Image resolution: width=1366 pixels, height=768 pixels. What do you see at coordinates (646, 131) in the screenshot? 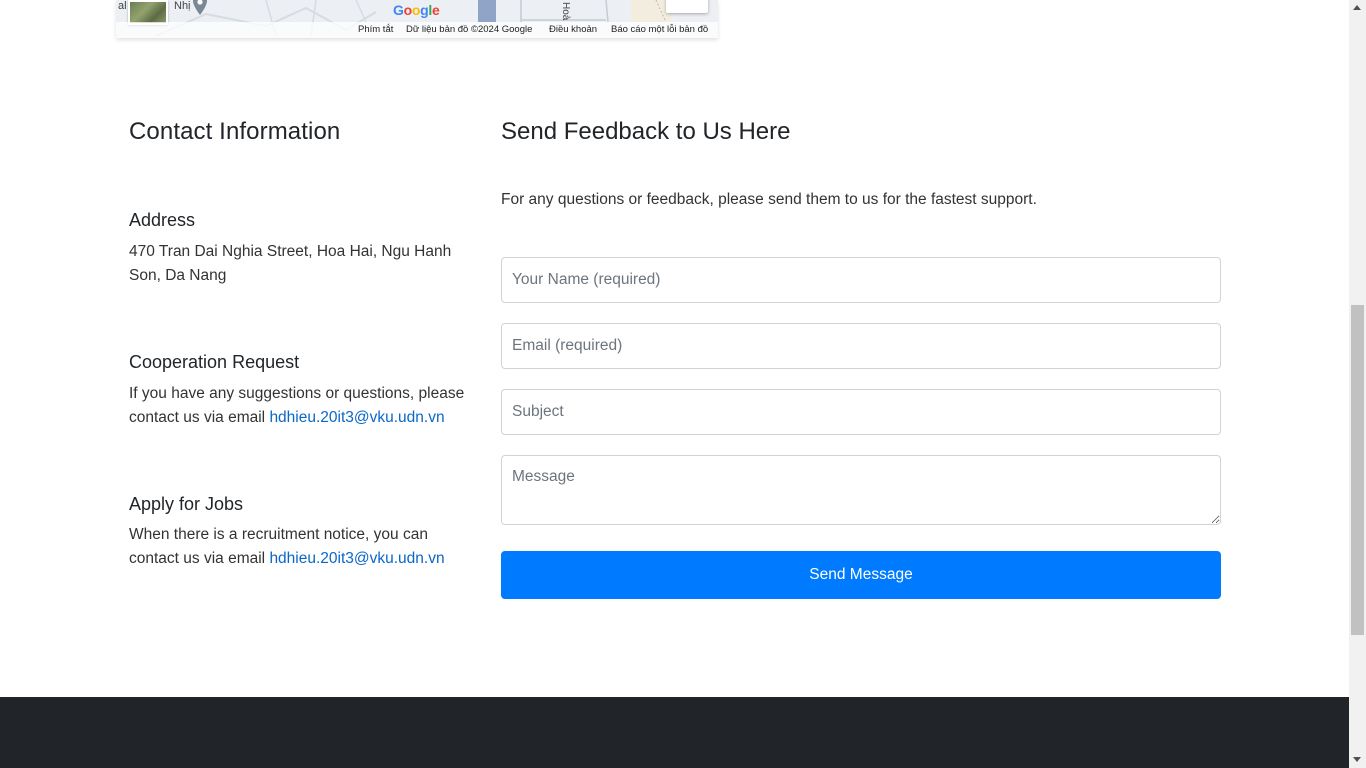
I see `feedback-heading: Send Feedback to Us Here` at bounding box center [646, 131].